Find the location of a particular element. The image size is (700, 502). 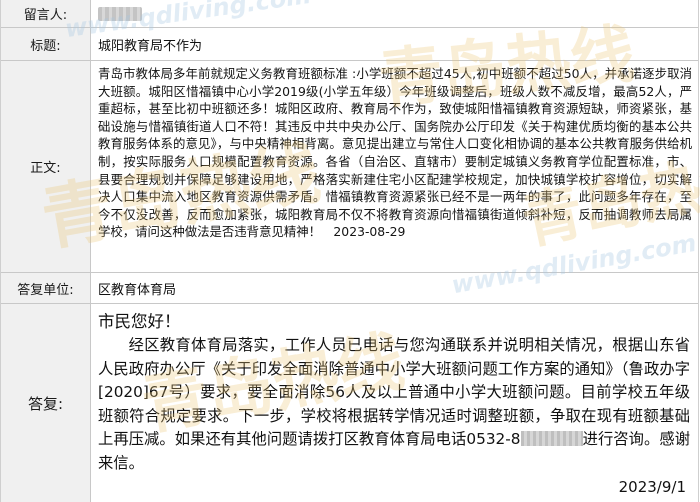

reply-date: 2023/9/1 is located at coordinates (652, 487).